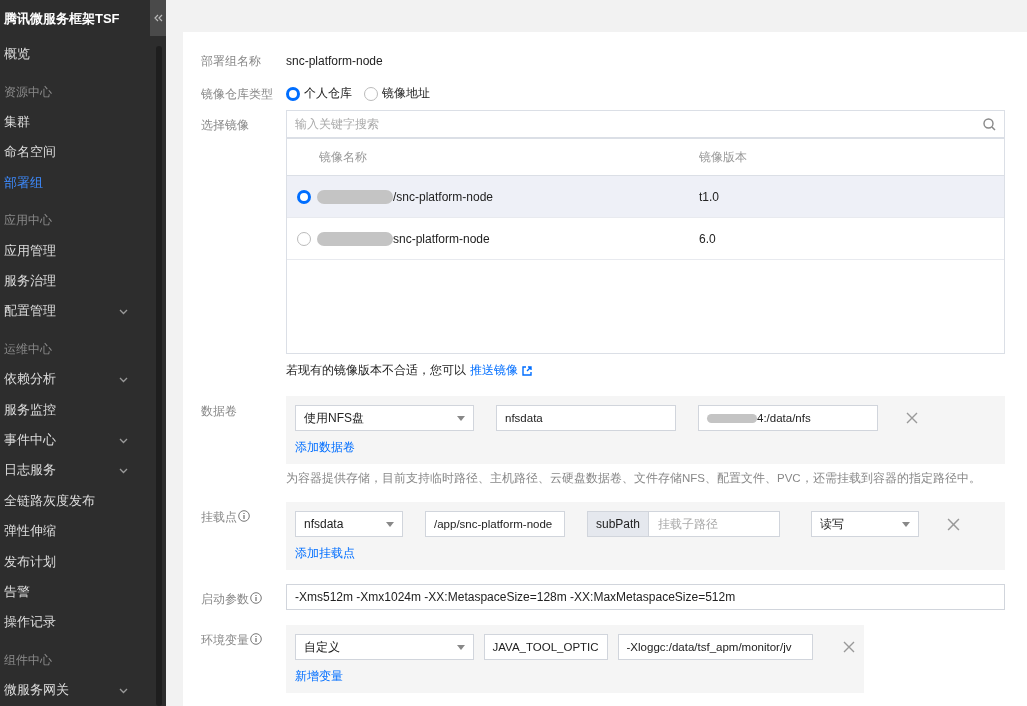 The image size is (1027, 706). What do you see at coordinates (75, 501) in the screenshot?
I see `nav-item: 全链路灰度发布` at bounding box center [75, 501].